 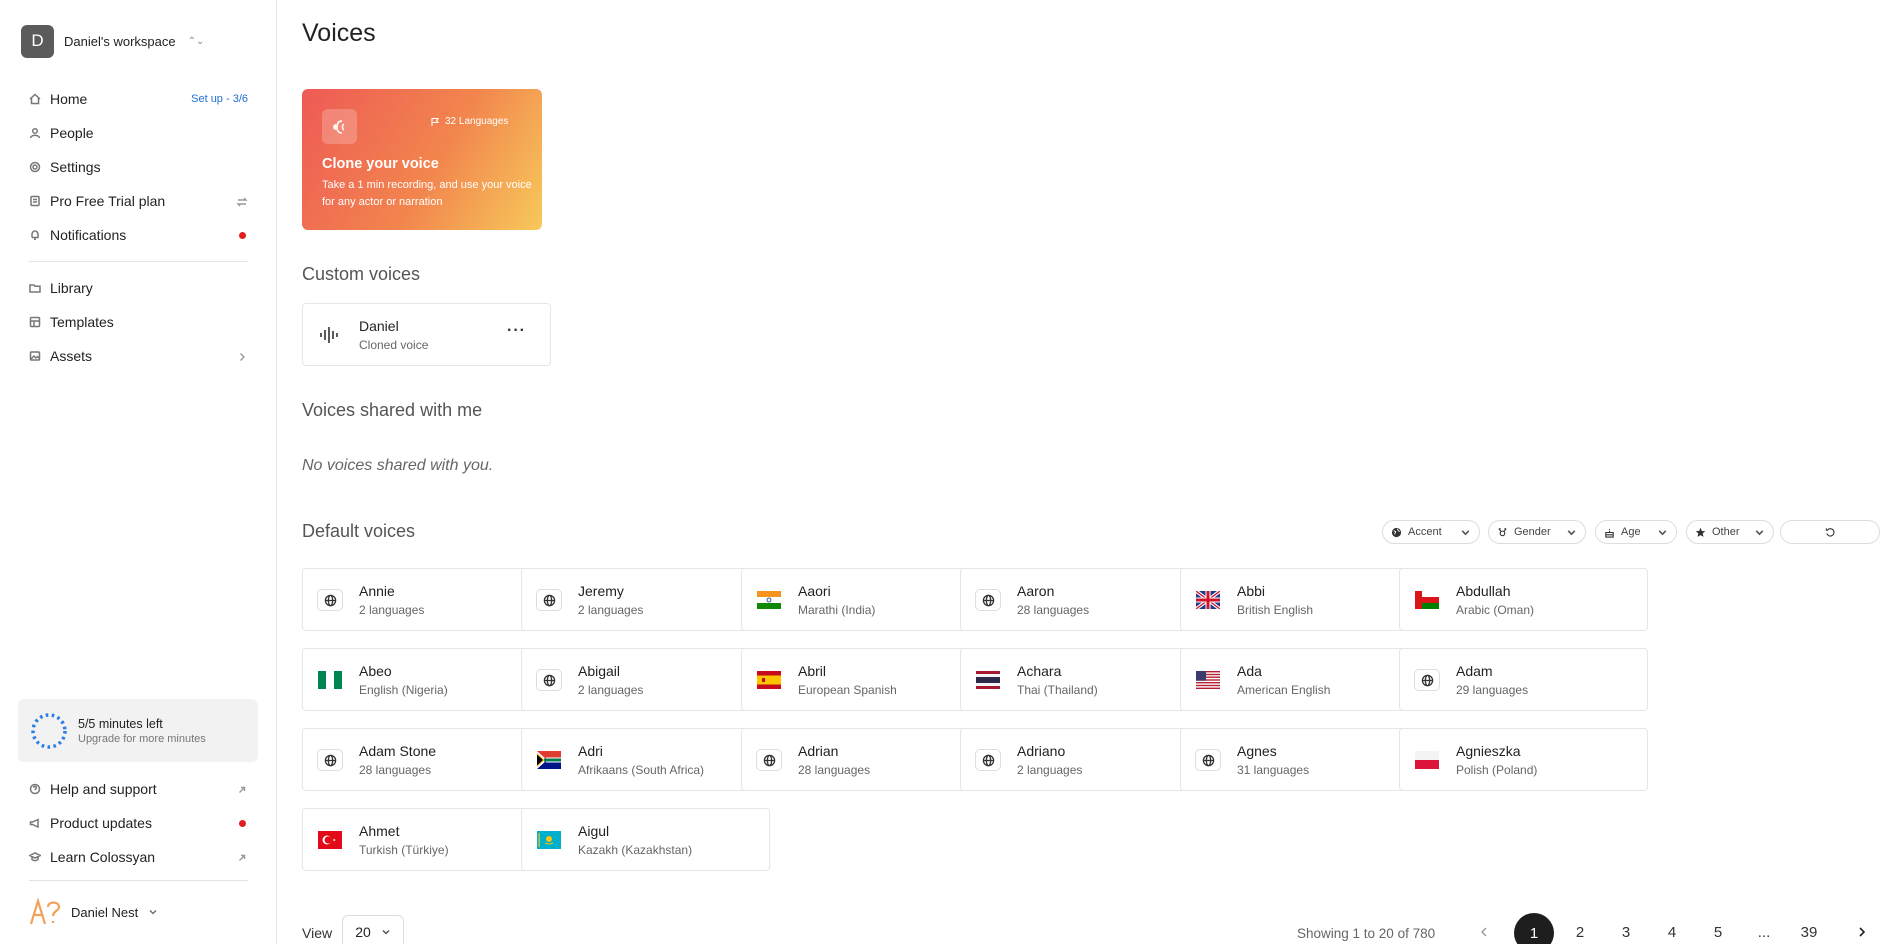 I want to click on receipt-icon, so click(x=35, y=201).